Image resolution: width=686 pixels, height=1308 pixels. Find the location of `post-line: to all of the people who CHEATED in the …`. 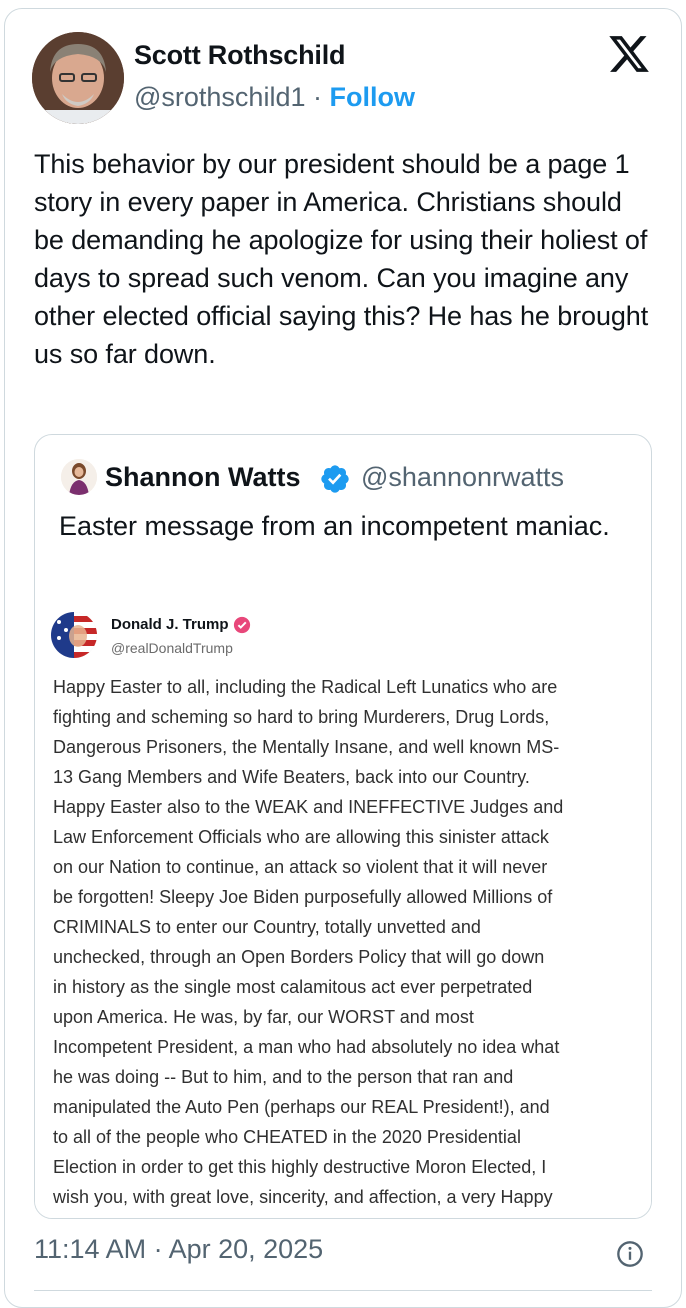

post-line: to all of the people who CHEATED in the … is located at coordinates (287, 1137).